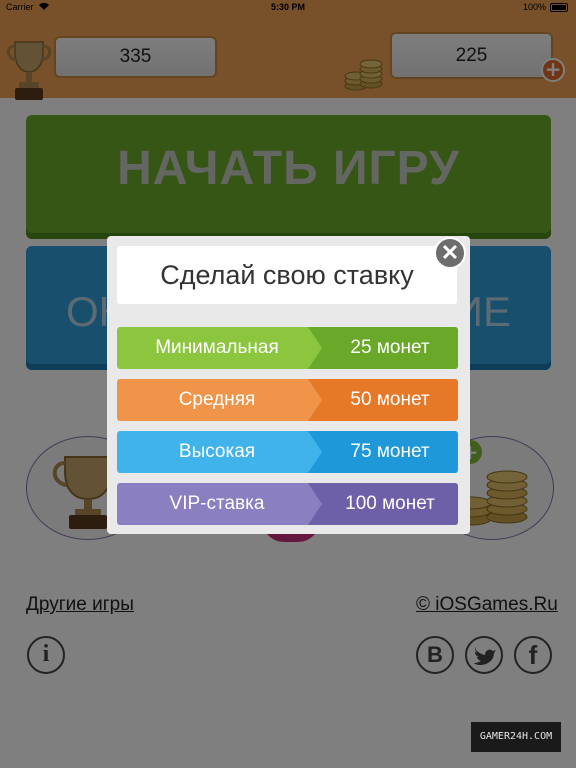 The image size is (576, 768). Describe the element at coordinates (383, 504) in the screenshot. I see `bet-option-amount: 100 монет` at that location.